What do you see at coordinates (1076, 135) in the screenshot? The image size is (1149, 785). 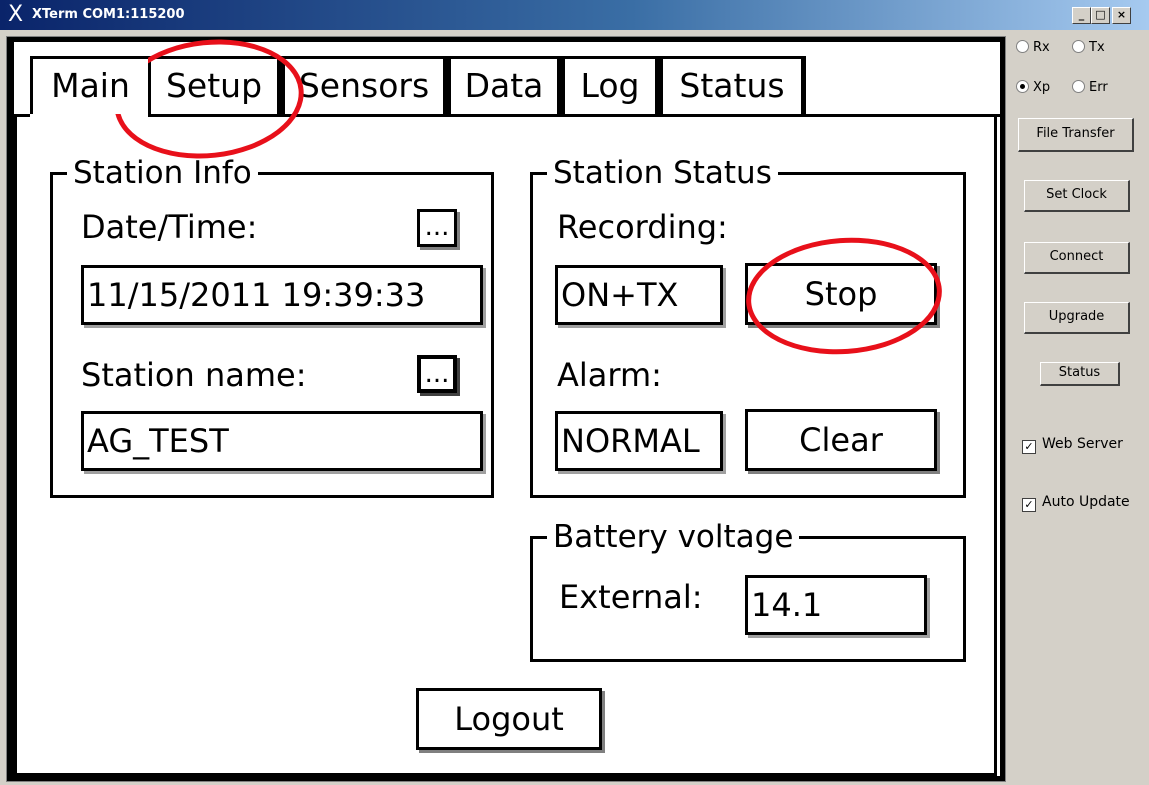 I see `file-transfer-button: File Transfer` at bounding box center [1076, 135].